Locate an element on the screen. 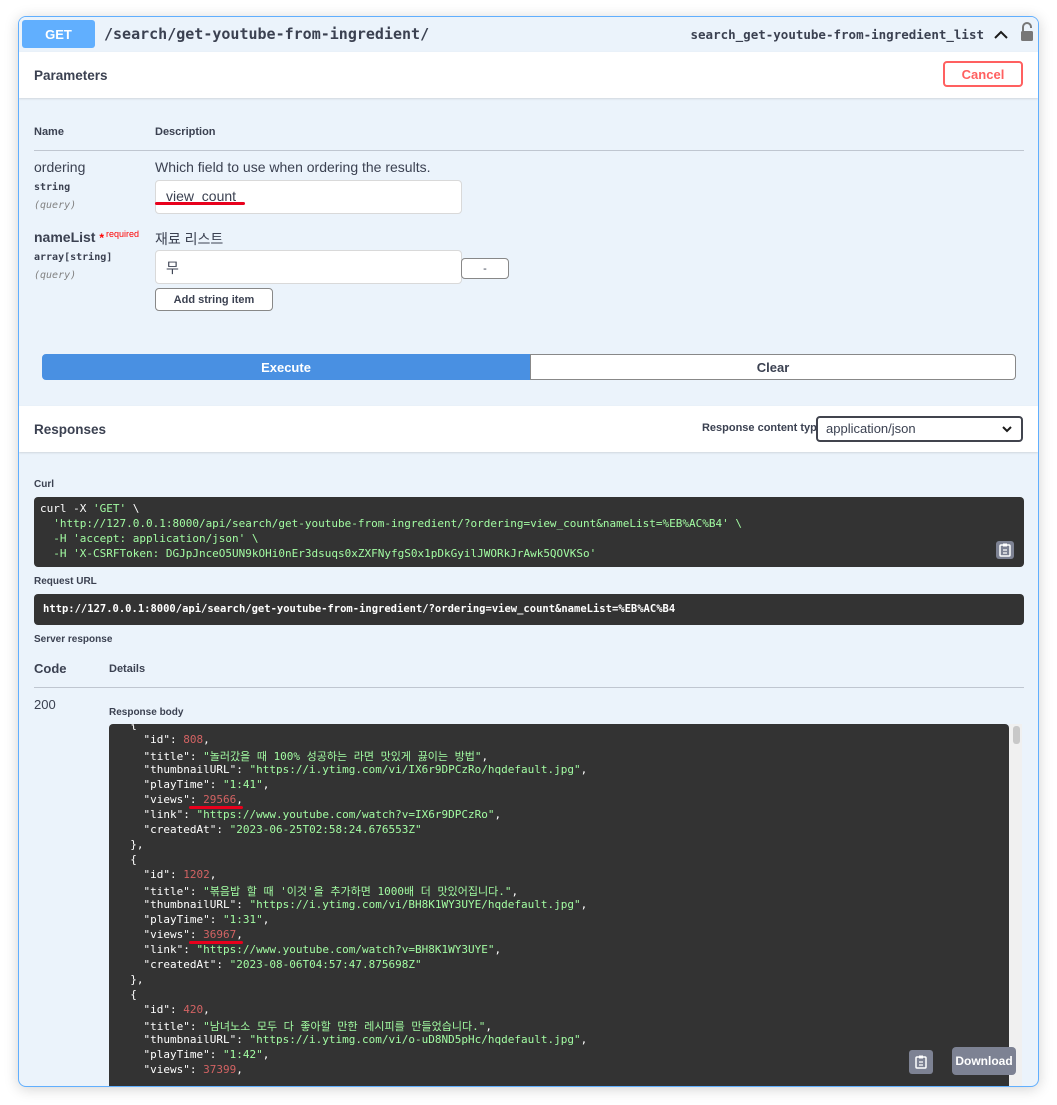  column-name-header: Name is located at coordinates (49, 132).